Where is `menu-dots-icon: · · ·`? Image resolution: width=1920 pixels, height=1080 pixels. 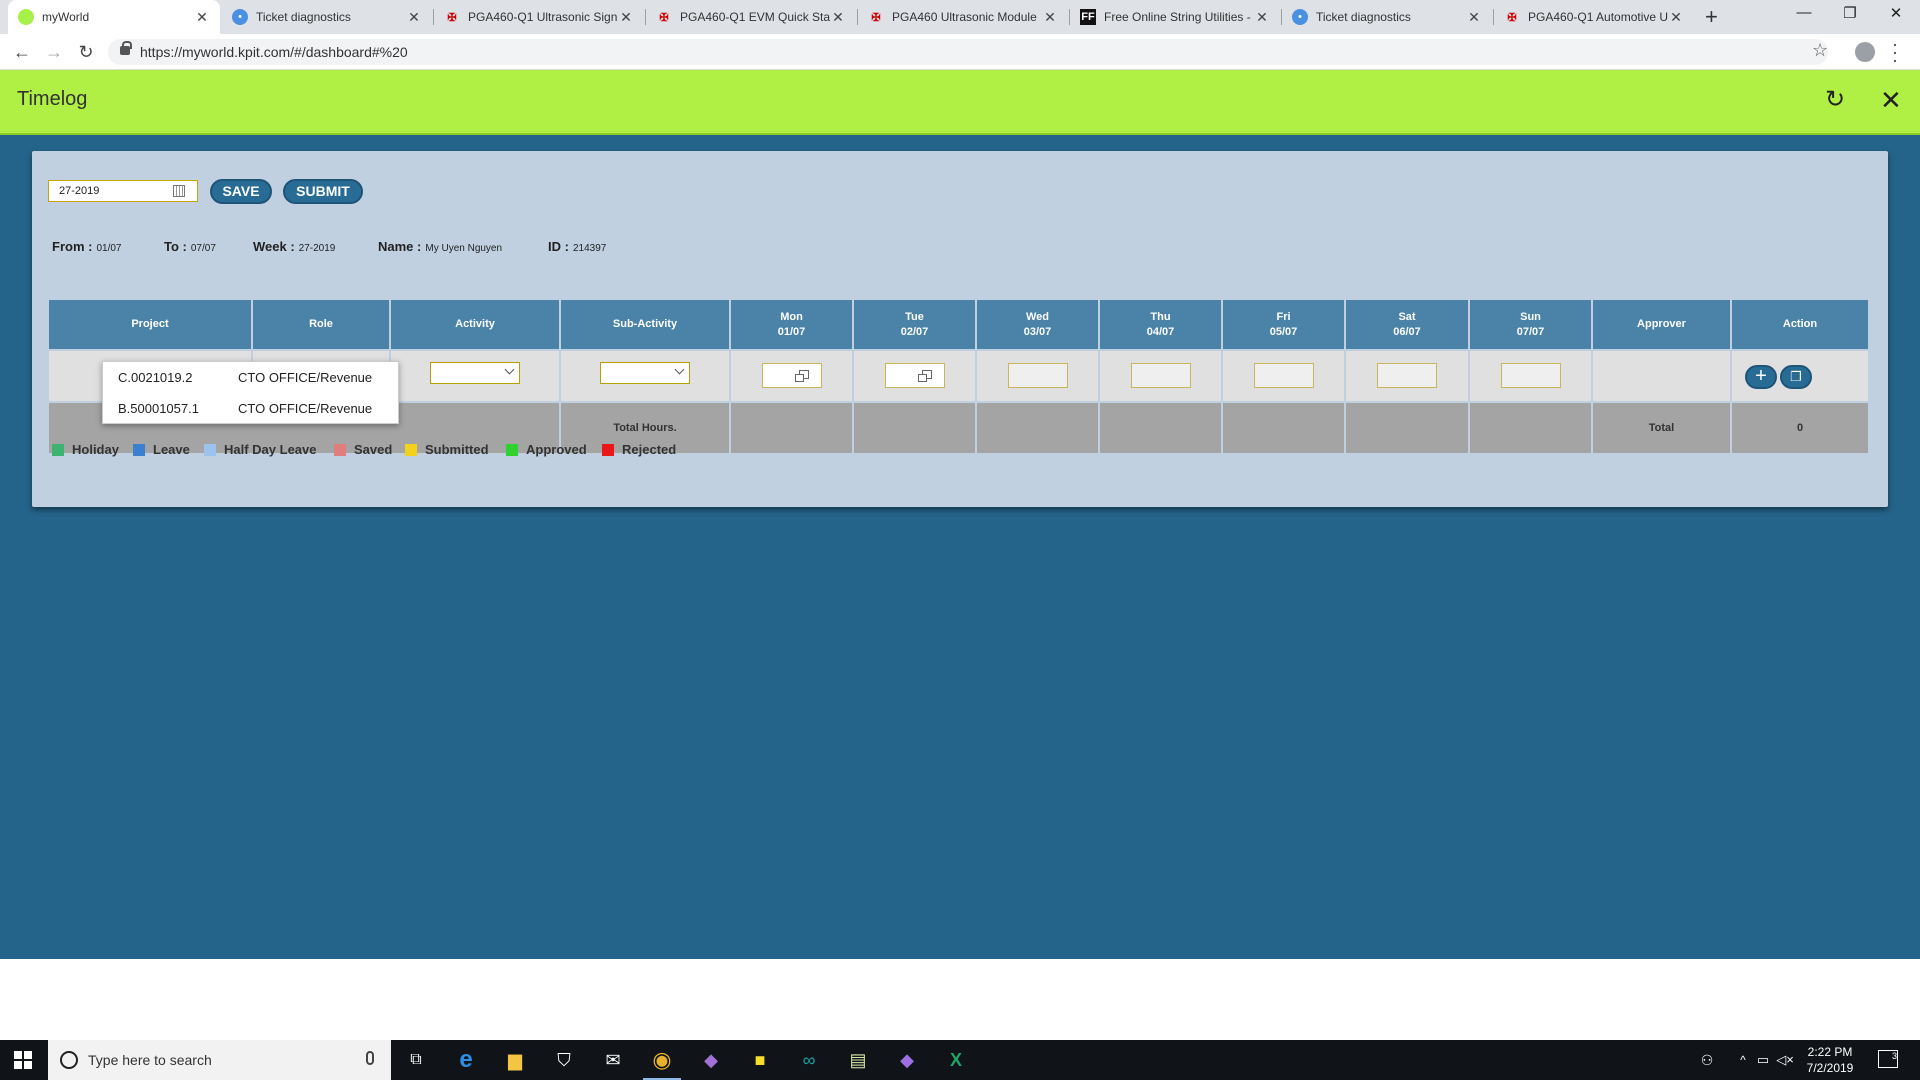
menu-dots-icon: · · · is located at coordinates (1895, 52).